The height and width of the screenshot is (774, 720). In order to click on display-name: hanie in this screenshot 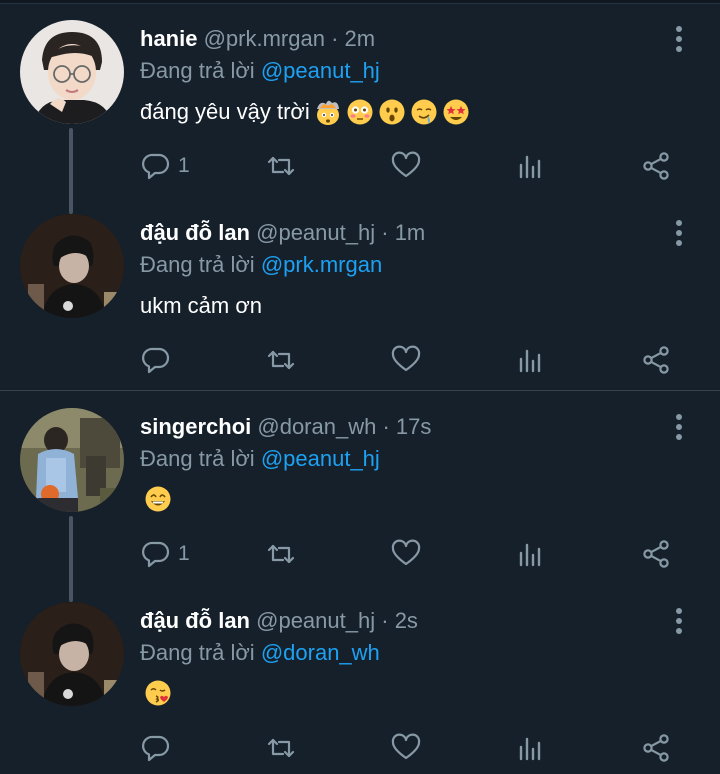, I will do `click(168, 38)`.